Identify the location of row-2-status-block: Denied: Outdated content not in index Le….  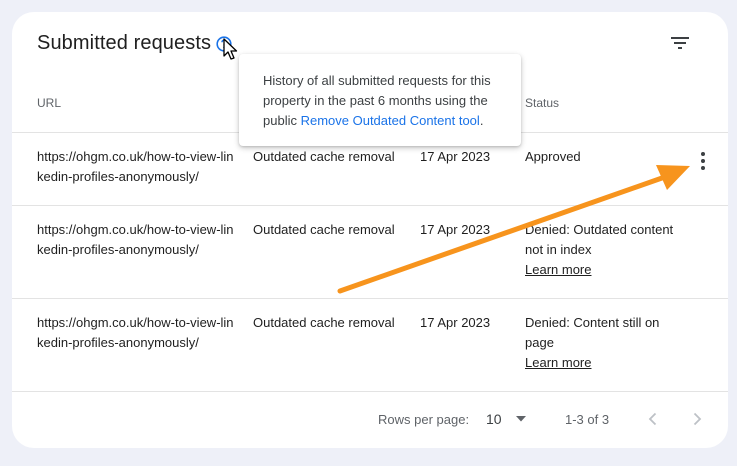
(607, 250).